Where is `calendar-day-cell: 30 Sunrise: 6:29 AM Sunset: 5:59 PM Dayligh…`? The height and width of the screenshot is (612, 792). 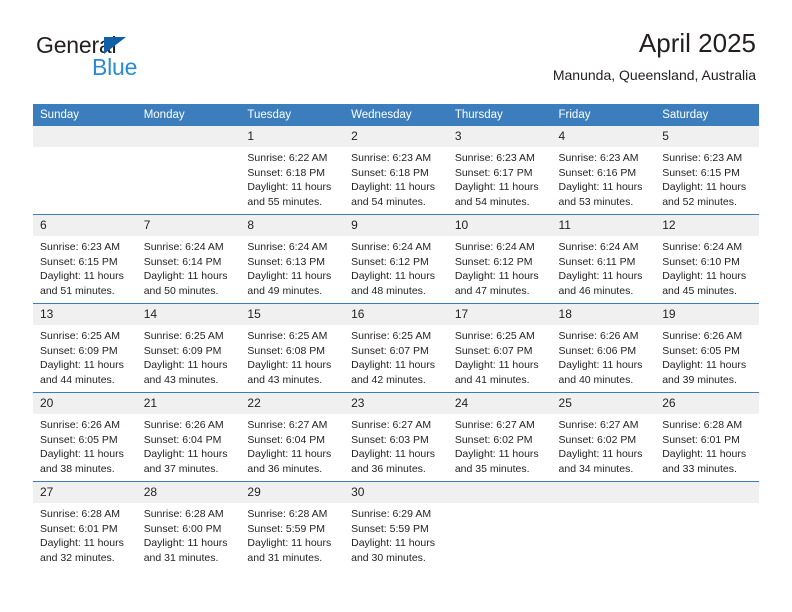
calendar-day-cell: 30 Sunrise: 6:29 AM Sunset: 5:59 PM Dayligh… is located at coordinates (396, 525).